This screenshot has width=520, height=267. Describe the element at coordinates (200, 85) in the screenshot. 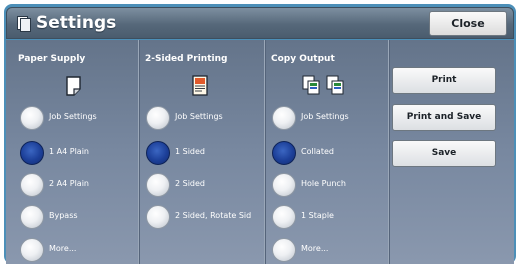

I see `two-sided-document-icon` at that location.